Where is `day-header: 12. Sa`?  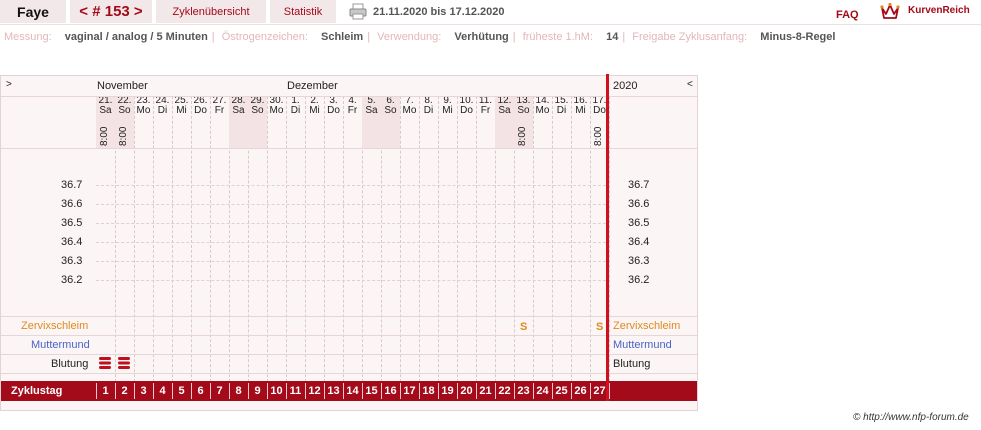 day-header: 12. Sa is located at coordinates (504, 122).